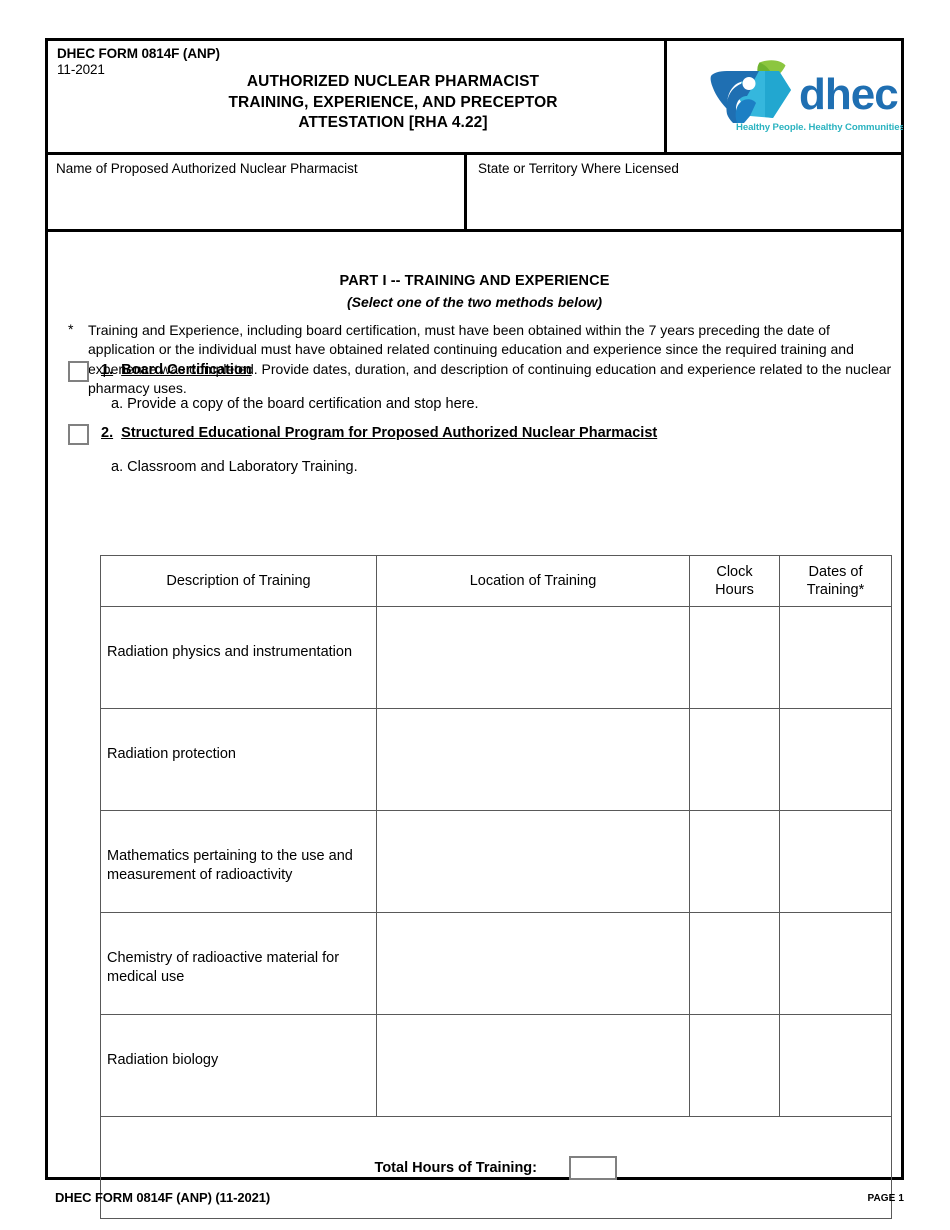 Image resolution: width=950 pixels, height=1230 pixels. What do you see at coordinates (734, 572) in the screenshot?
I see `column-header-clock-hours-line1: Clock` at bounding box center [734, 572].